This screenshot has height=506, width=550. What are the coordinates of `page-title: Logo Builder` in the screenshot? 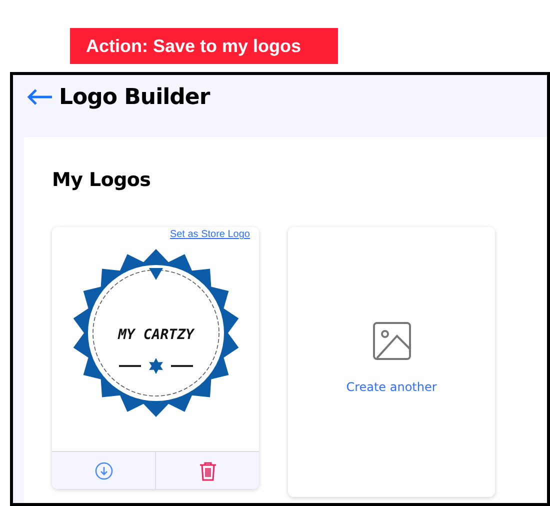 It's located at (134, 97).